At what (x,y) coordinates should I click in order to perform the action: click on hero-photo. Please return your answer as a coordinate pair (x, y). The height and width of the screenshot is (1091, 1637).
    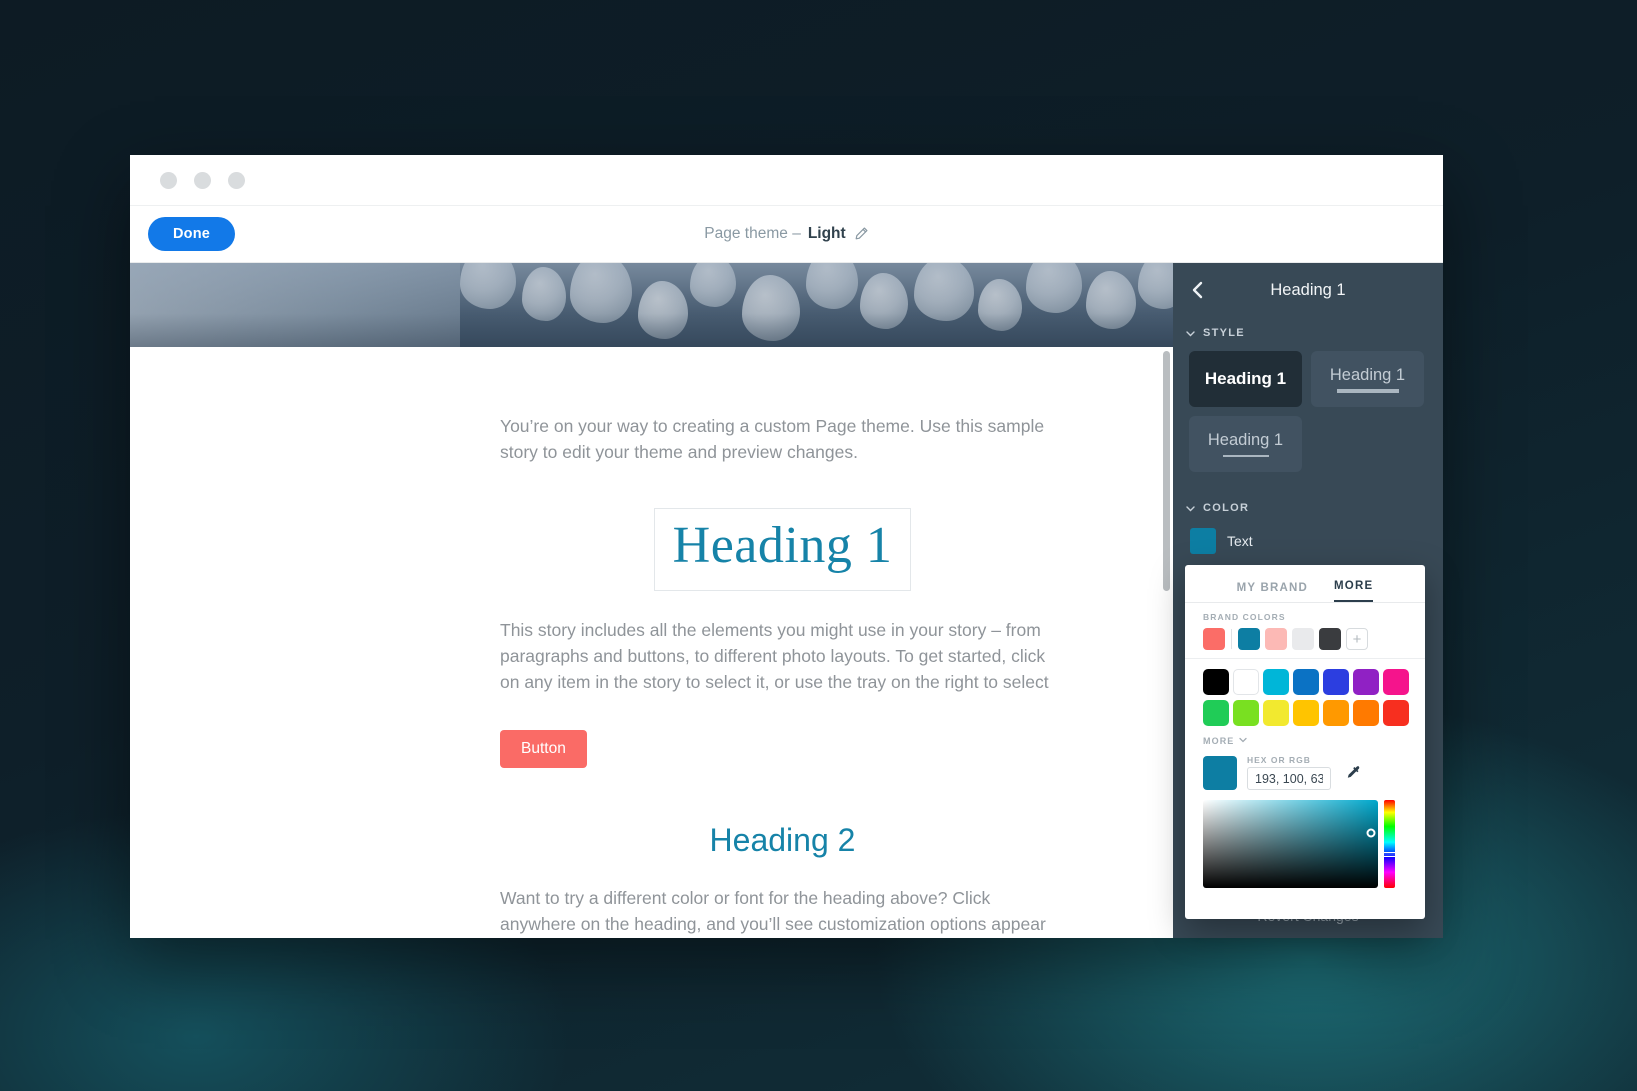
    Looking at the image, I should click on (651, 305).